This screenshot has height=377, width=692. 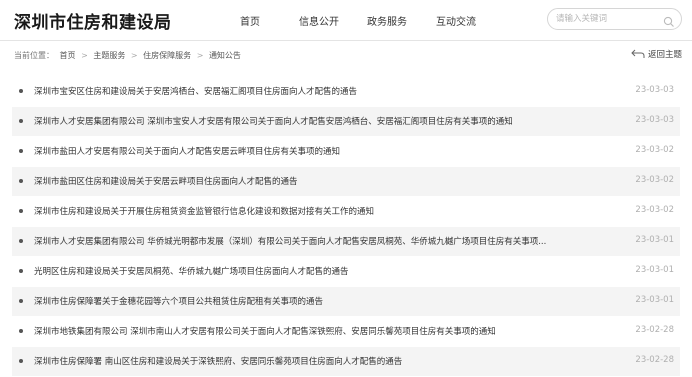 I want to click on list-item: 深圳市盐田区住房和建设局关于安居云畔项目住房面向人才配售的通告 23-03-02, so click(x=346, y=182).